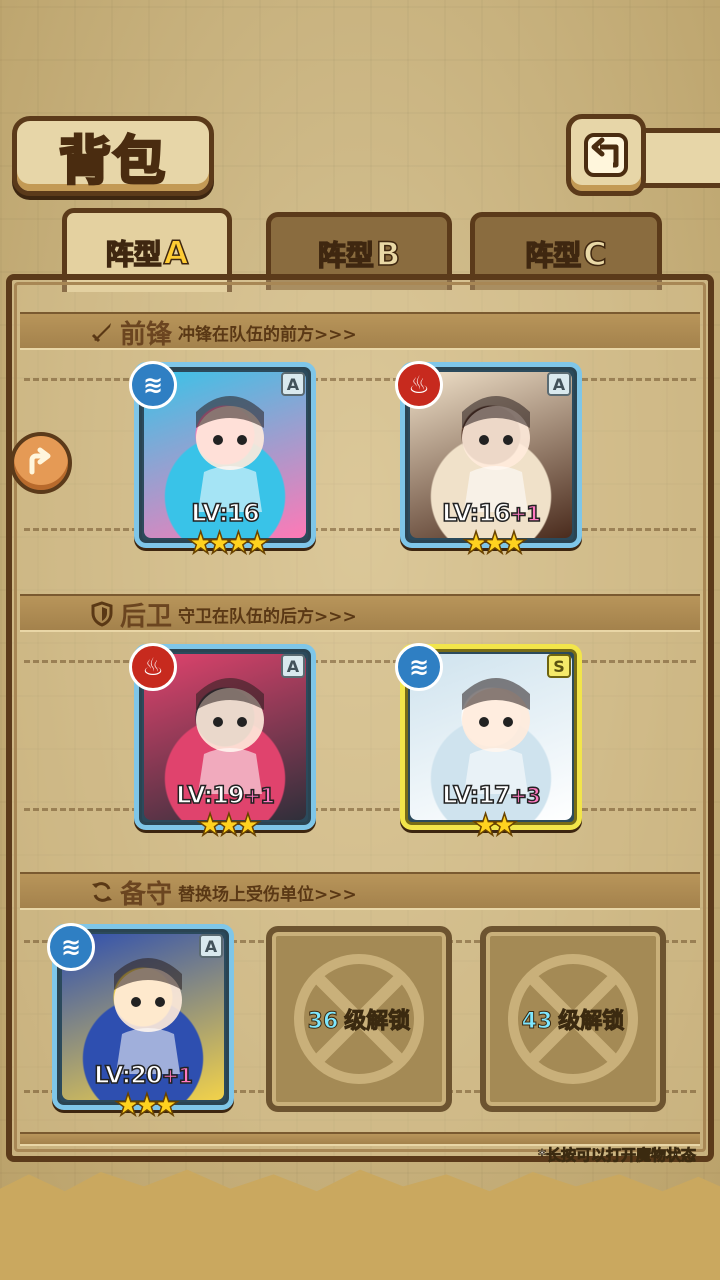 This screenshot has width=720, height=1280. I want to click on level-label: LV:17+3, so click(491, 795).